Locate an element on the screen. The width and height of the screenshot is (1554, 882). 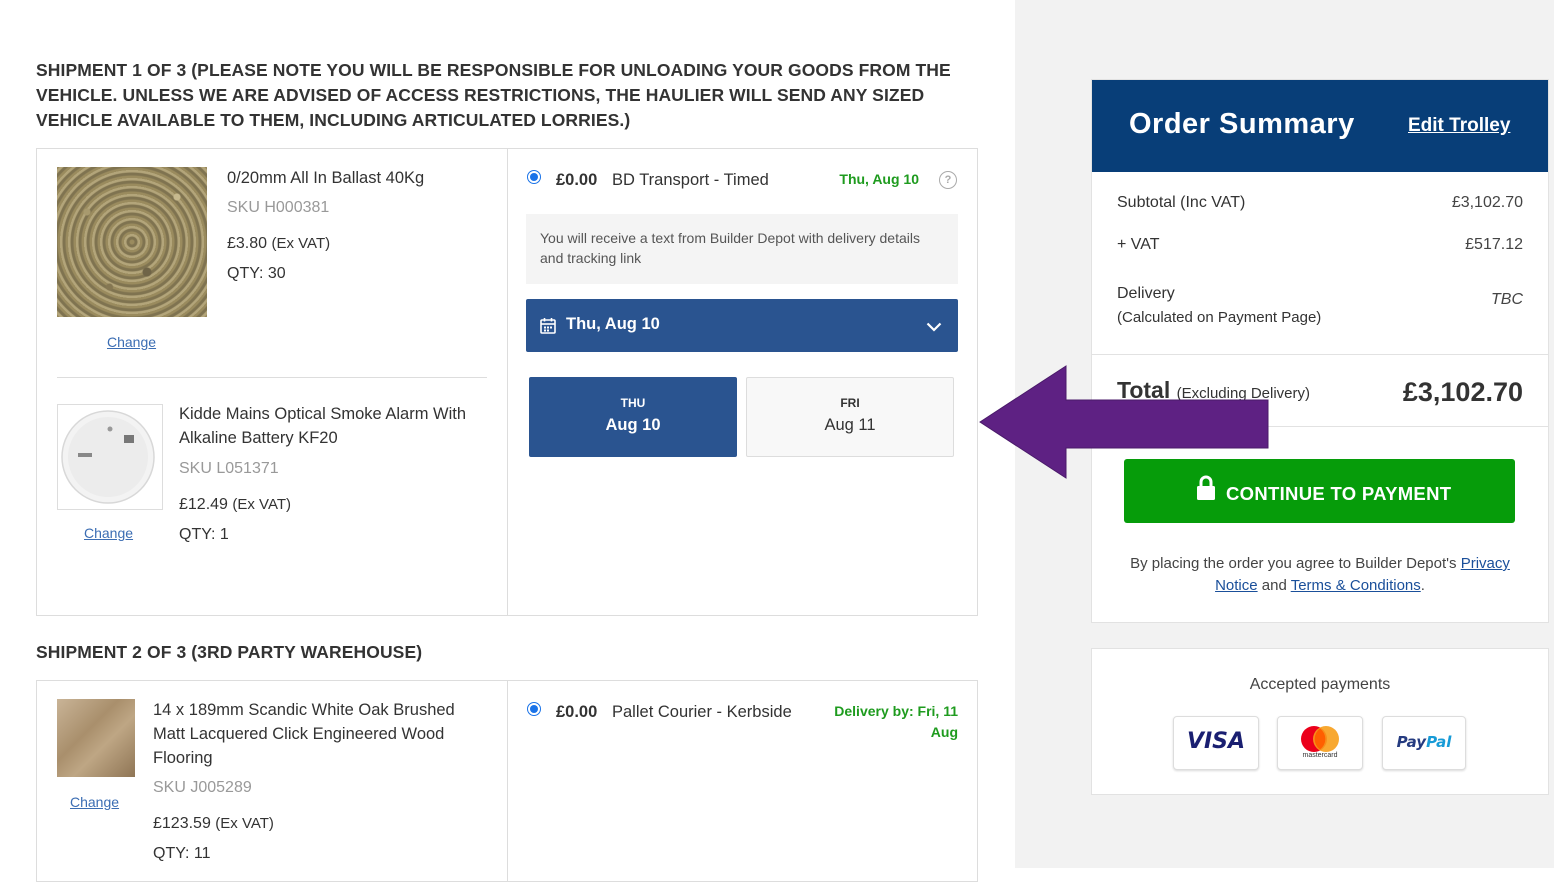
mastercard-circles is located at coordinates (1320, 739).